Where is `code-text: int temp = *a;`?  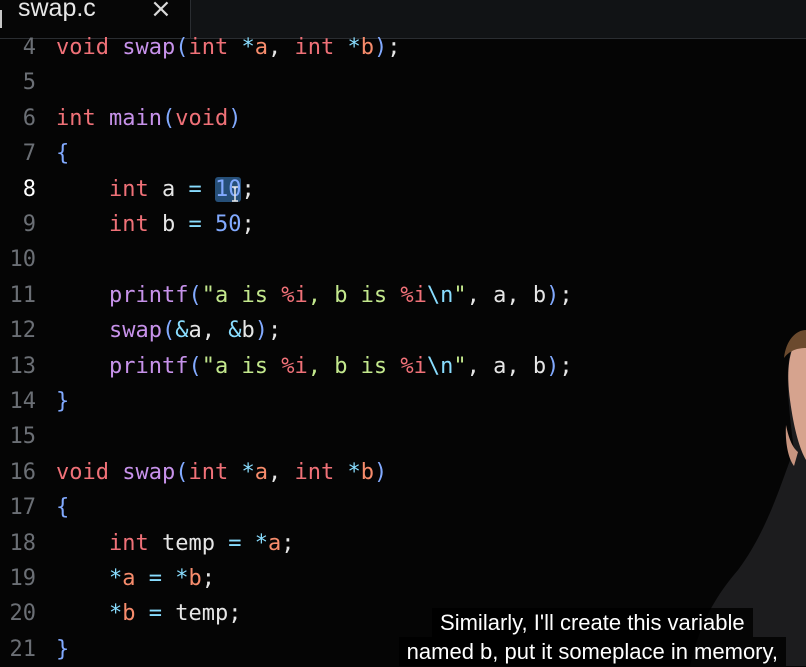 code-text: int temp = *a; is located at coordinates (175, 543).